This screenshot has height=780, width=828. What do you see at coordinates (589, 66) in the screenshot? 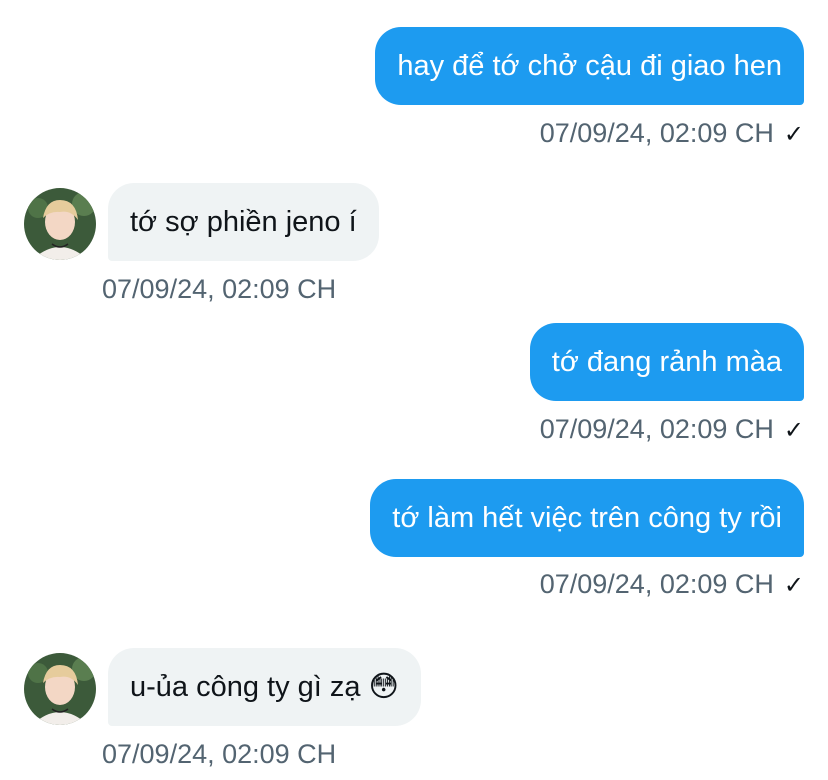
I see `message-bubble: hay để tớ chở cậu đi giao hen` at bounding box center [589, 66].